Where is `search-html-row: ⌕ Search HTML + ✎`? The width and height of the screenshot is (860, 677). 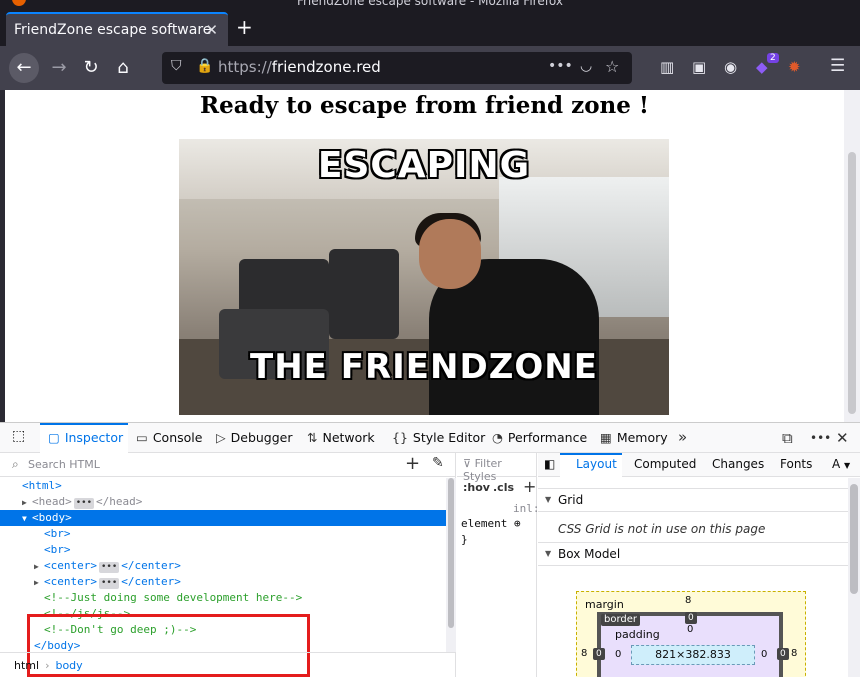 search-html-row: ⌕ Search HTML + ✎ is located at coordinates (228, 465).